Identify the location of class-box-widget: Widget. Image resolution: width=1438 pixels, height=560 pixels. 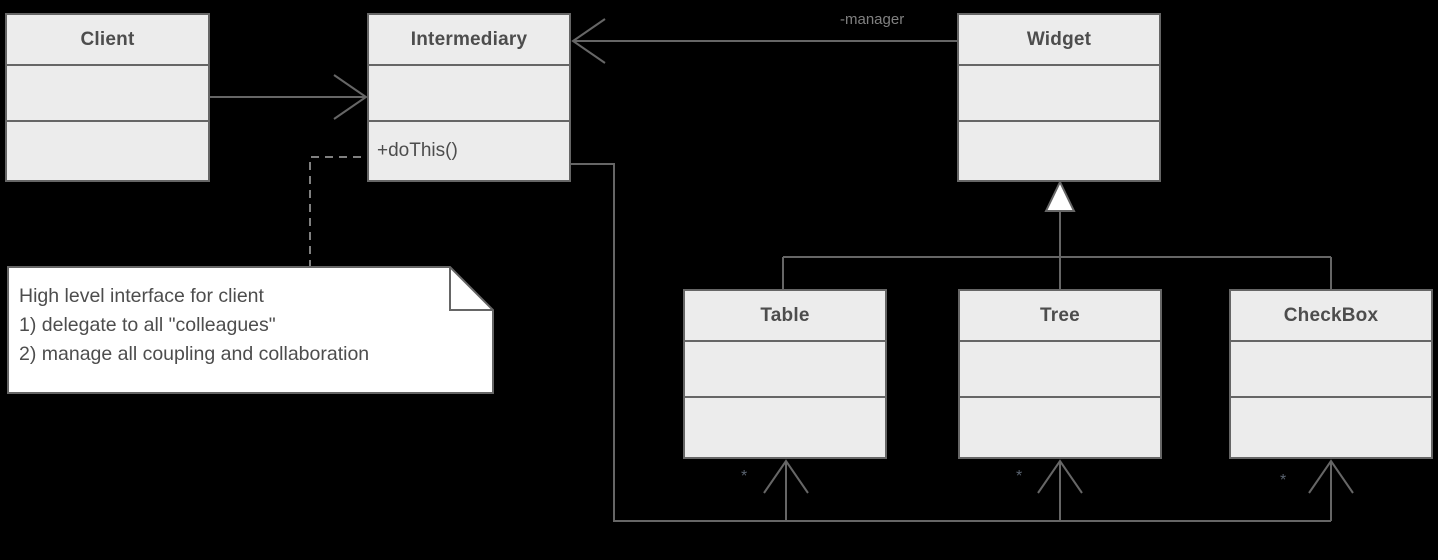
(1059, 97).